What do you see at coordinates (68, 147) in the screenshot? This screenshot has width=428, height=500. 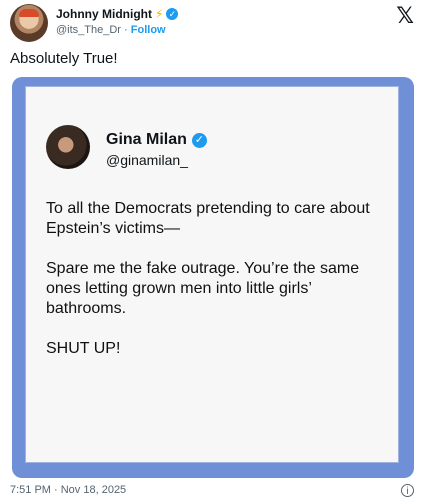 I see `quoted-author-avatar` at bounding box center [68, 147].